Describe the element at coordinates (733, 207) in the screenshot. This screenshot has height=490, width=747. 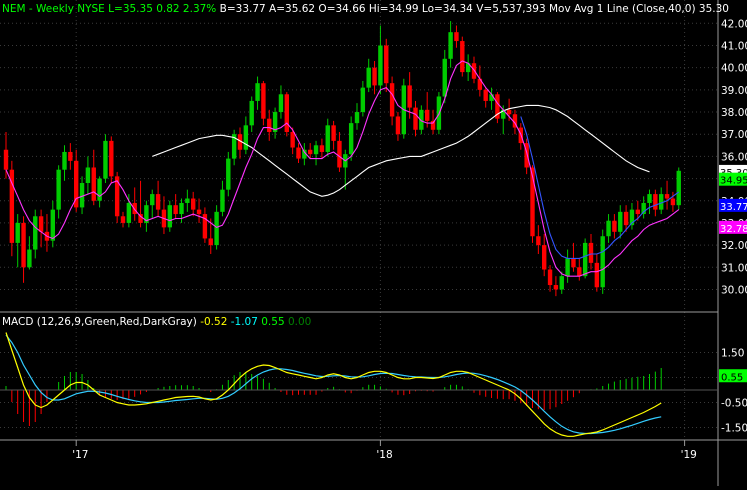
I see `price-value-tag-label: 33.77` at that location.